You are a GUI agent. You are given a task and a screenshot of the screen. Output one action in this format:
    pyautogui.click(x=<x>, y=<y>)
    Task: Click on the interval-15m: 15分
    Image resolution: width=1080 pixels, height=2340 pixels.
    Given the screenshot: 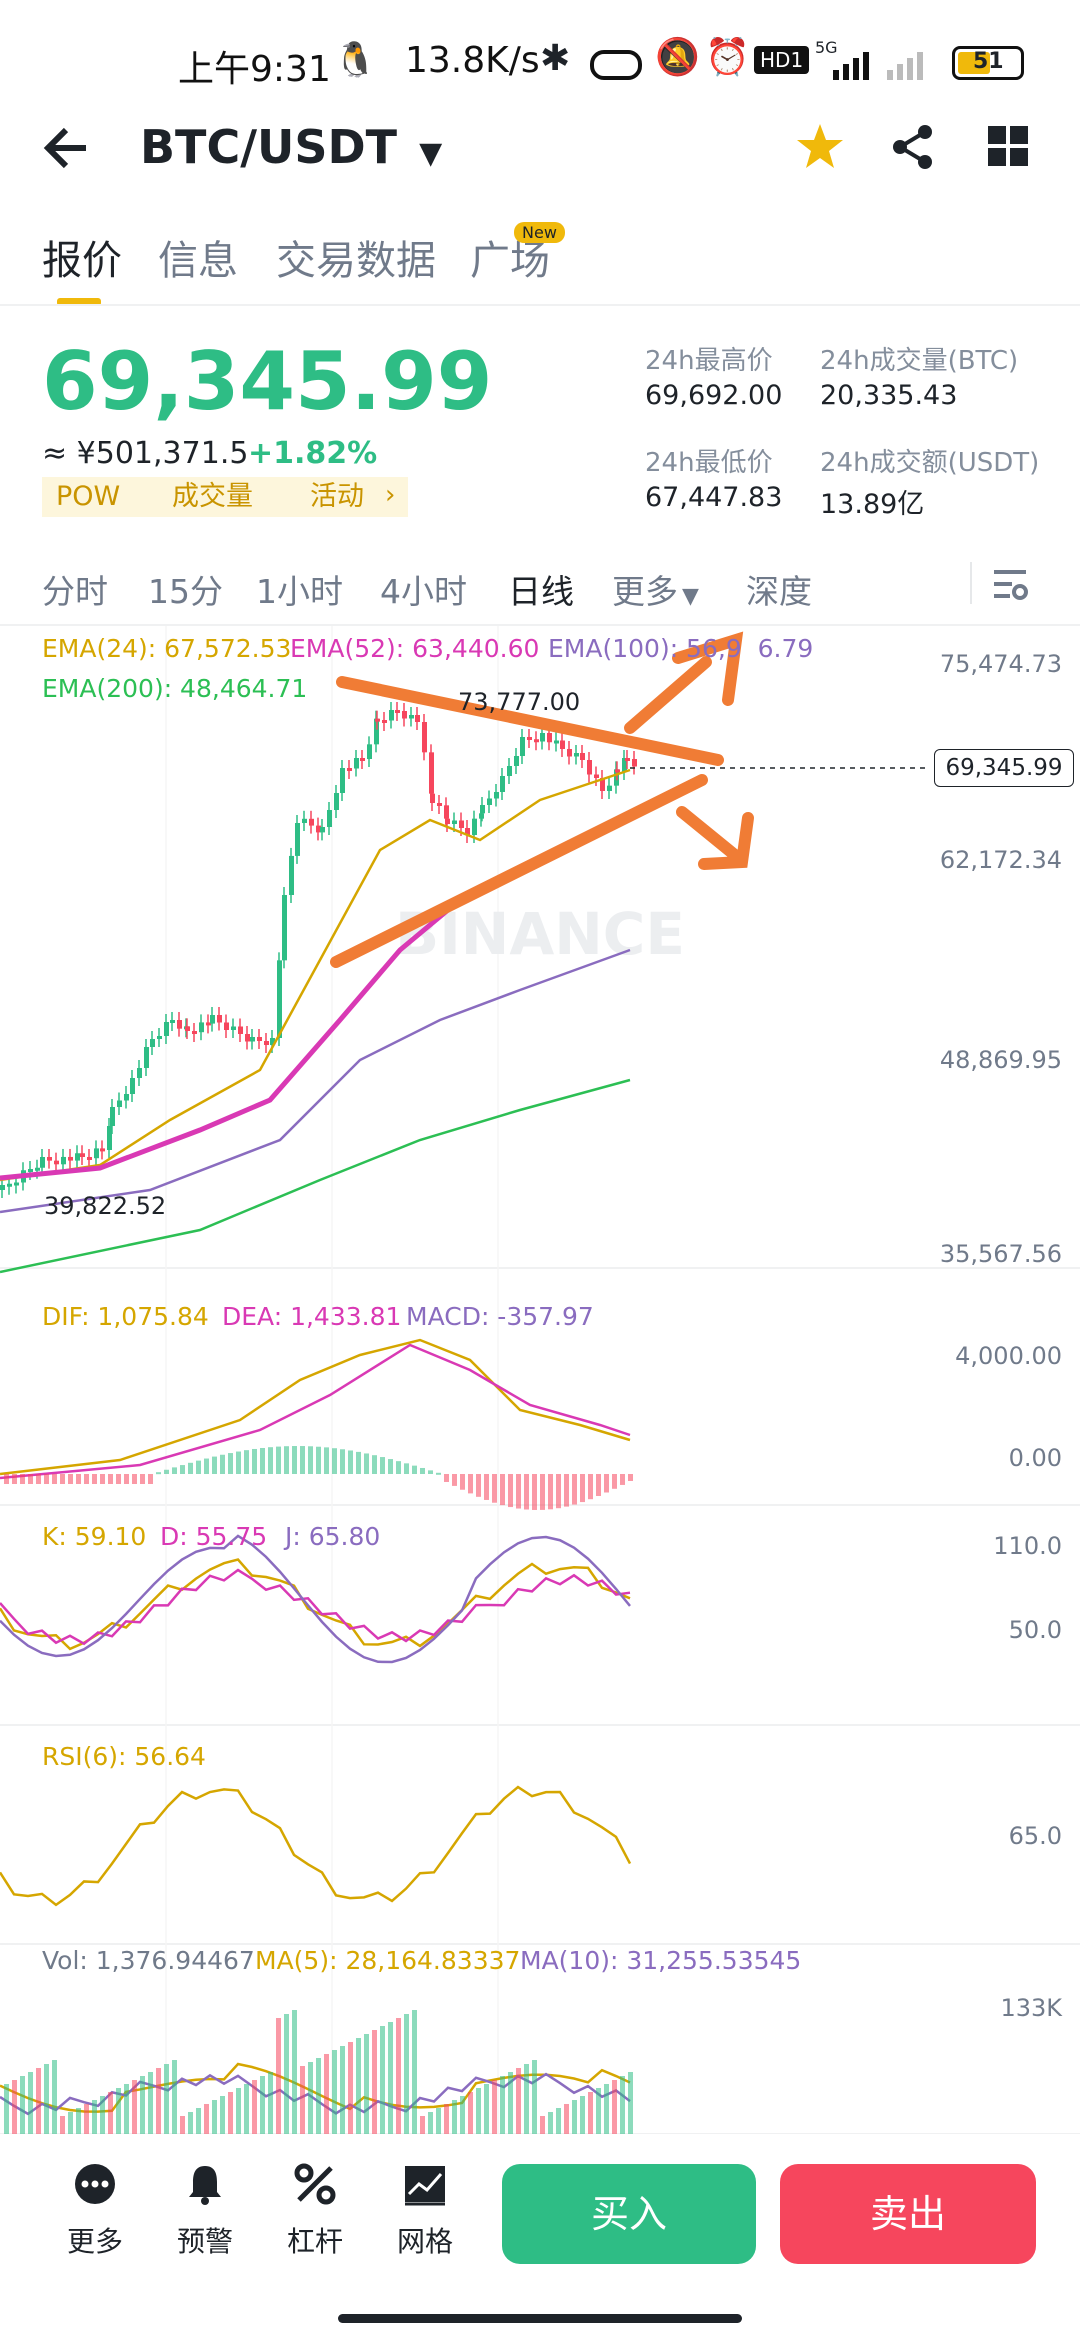 What is the action you would take?
    pyautogui.click(x=185, y=589)
    